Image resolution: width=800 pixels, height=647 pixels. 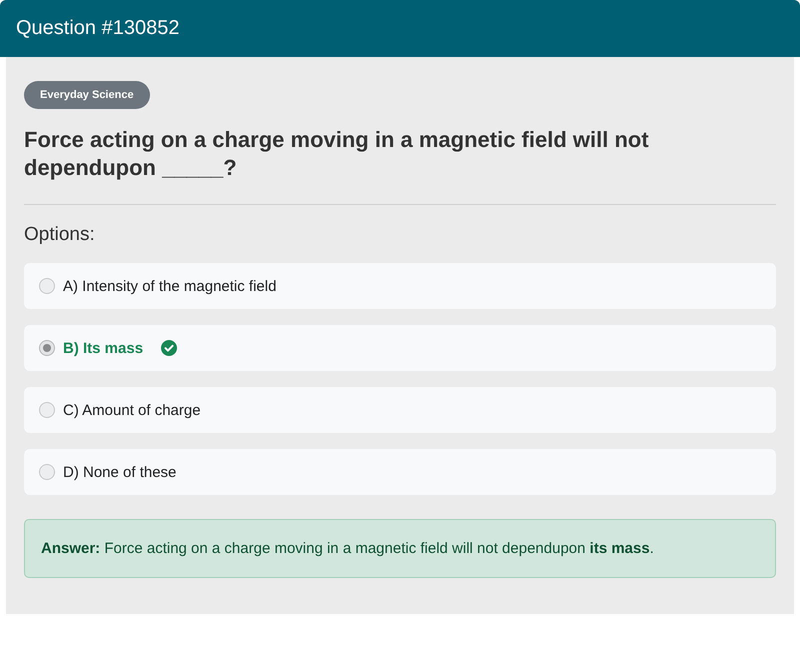 I want to click on option-row: A) Intensity of the magnetic field, so click(x=400, y=286).